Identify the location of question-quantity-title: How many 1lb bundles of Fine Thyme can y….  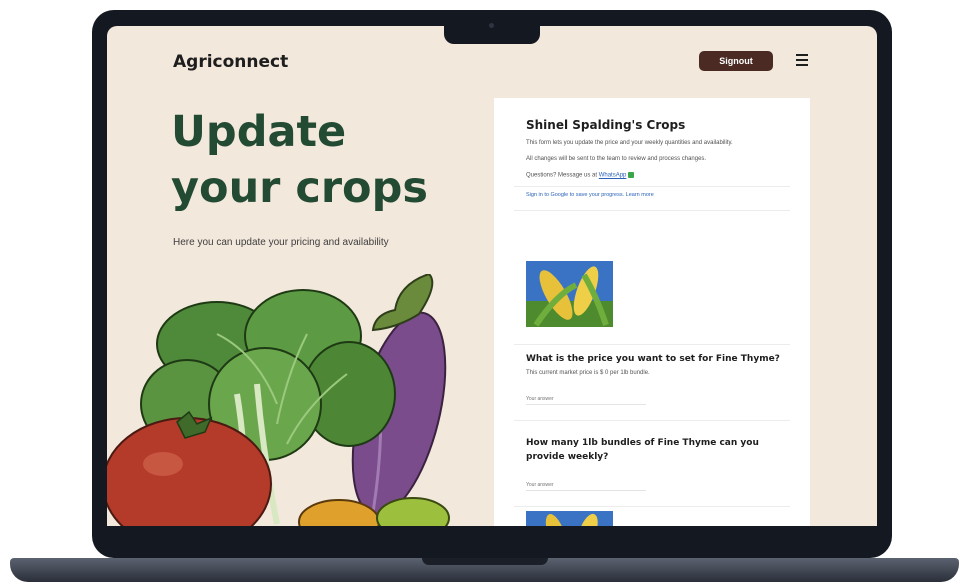
(642, 450).